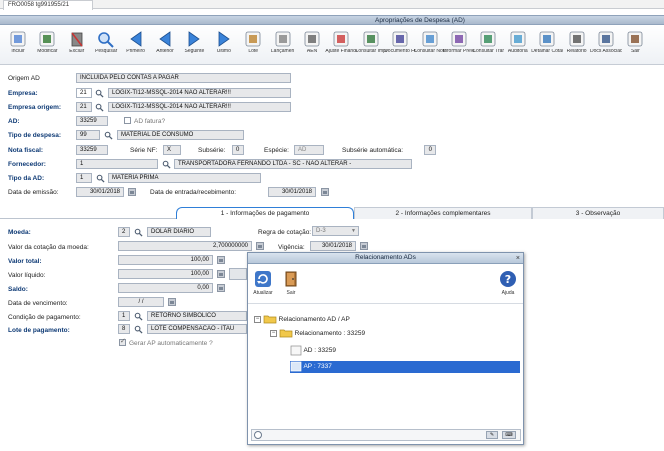 Image resolution: width=664 pixels, height=451 pixels. Describe the element at coordinates (47, 45) in the screenshot. I see `toolbar-button-modificar: Modificar` at that location.